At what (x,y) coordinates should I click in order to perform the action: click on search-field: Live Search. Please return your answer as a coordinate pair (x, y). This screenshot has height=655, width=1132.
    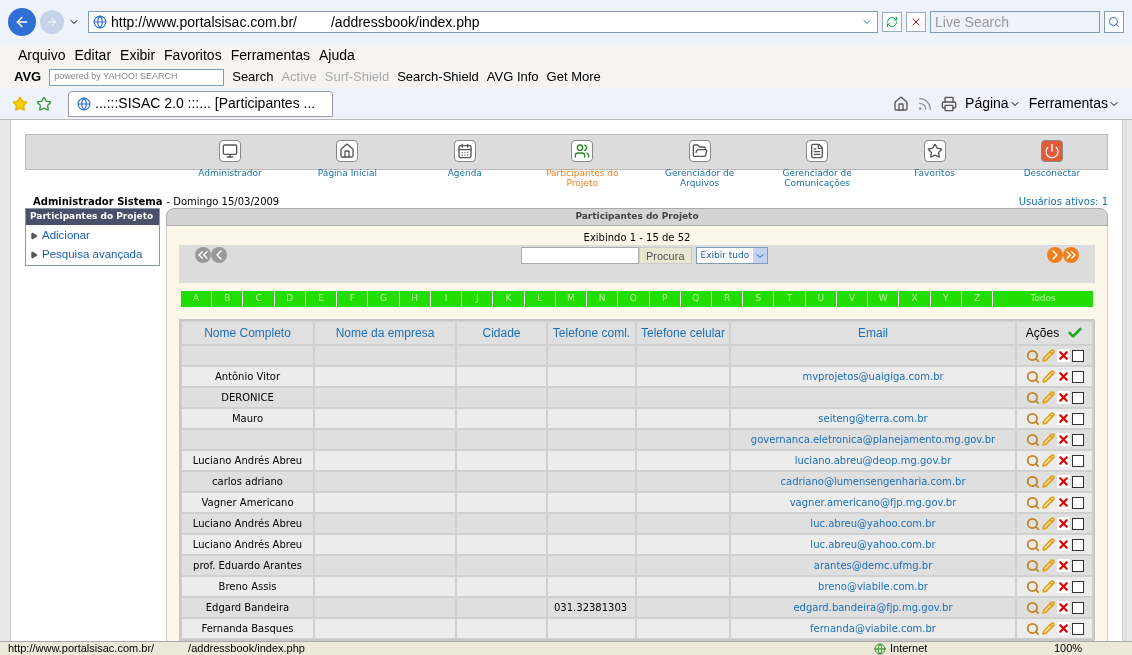
    Looking at the image, I should click on (1015, 22).